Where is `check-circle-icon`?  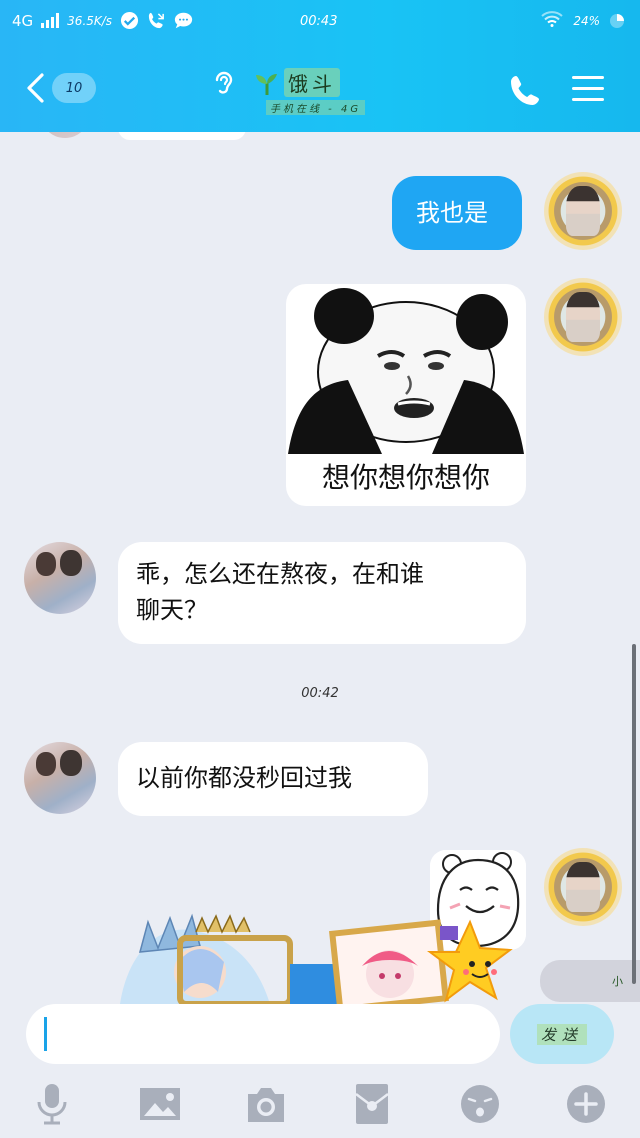
check-circle-icon is located at coordinates (129, 20).